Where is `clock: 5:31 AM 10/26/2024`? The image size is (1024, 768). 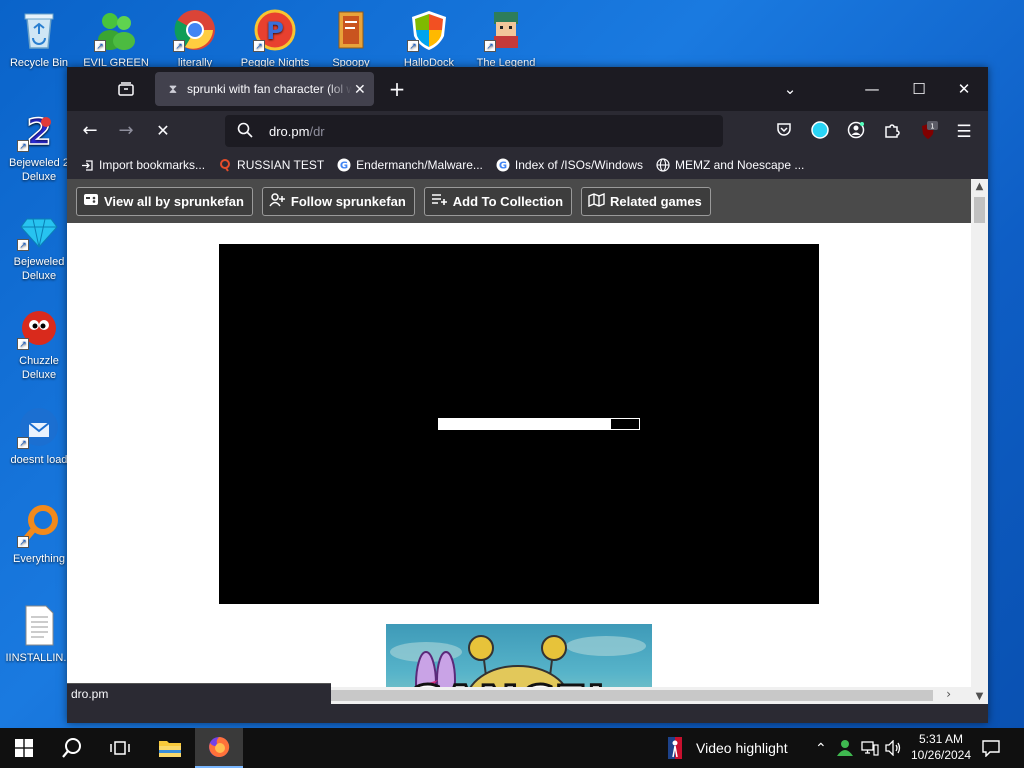
clock: 5:31 AM 10/26/2024 is located at coordinates (941, 747).